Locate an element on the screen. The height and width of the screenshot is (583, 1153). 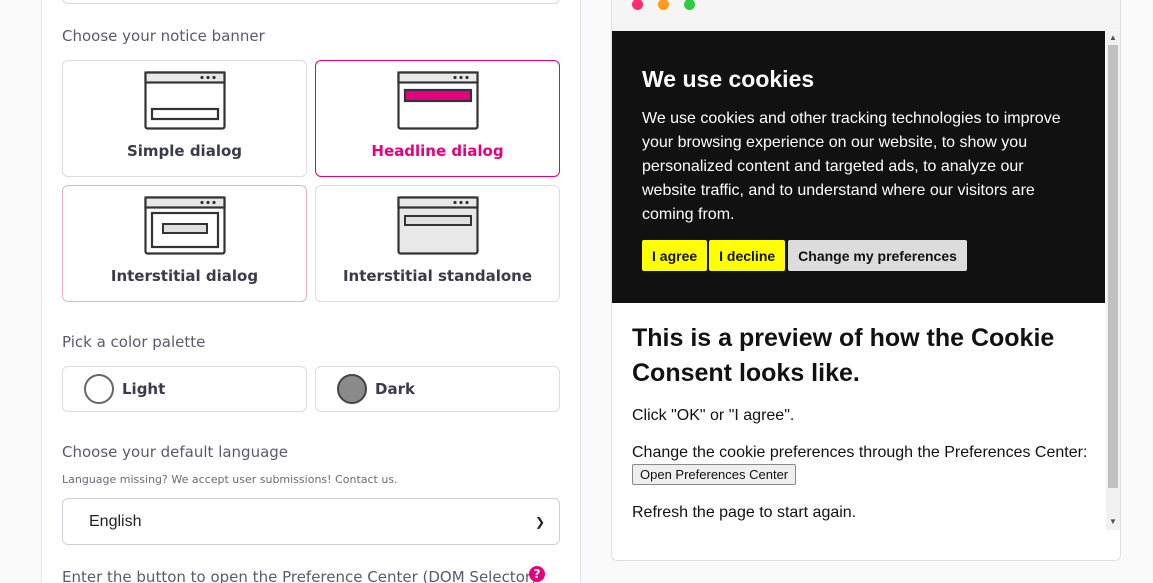
simple-dialog-icon is located at coordinates (185, 100).